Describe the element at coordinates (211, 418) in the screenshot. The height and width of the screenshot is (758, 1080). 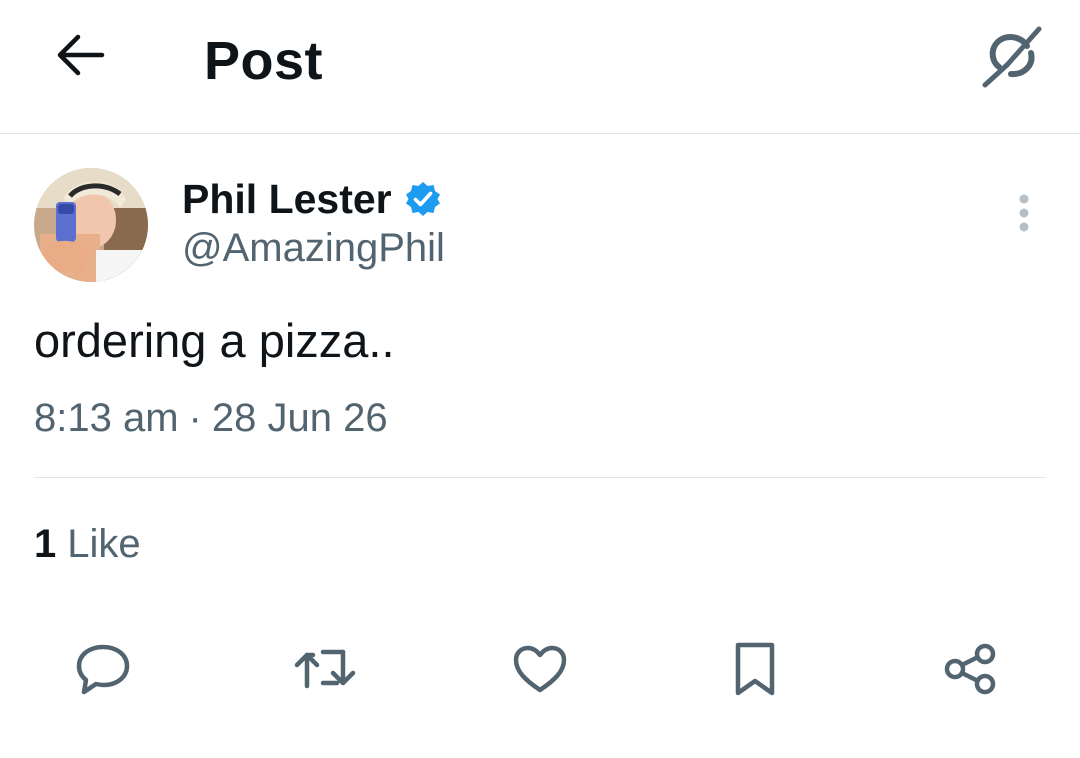
I see `post-timestamp: 8:13 am · 28 Jun 26` at that location.